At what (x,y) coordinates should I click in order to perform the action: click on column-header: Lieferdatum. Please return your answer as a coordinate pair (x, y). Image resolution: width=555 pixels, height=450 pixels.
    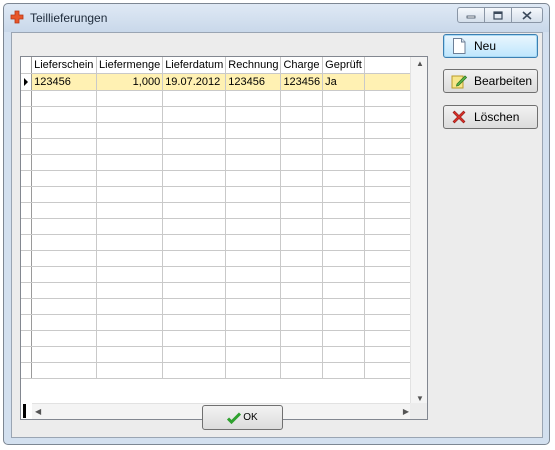
    Looking at the image, I should click on (194, 65).